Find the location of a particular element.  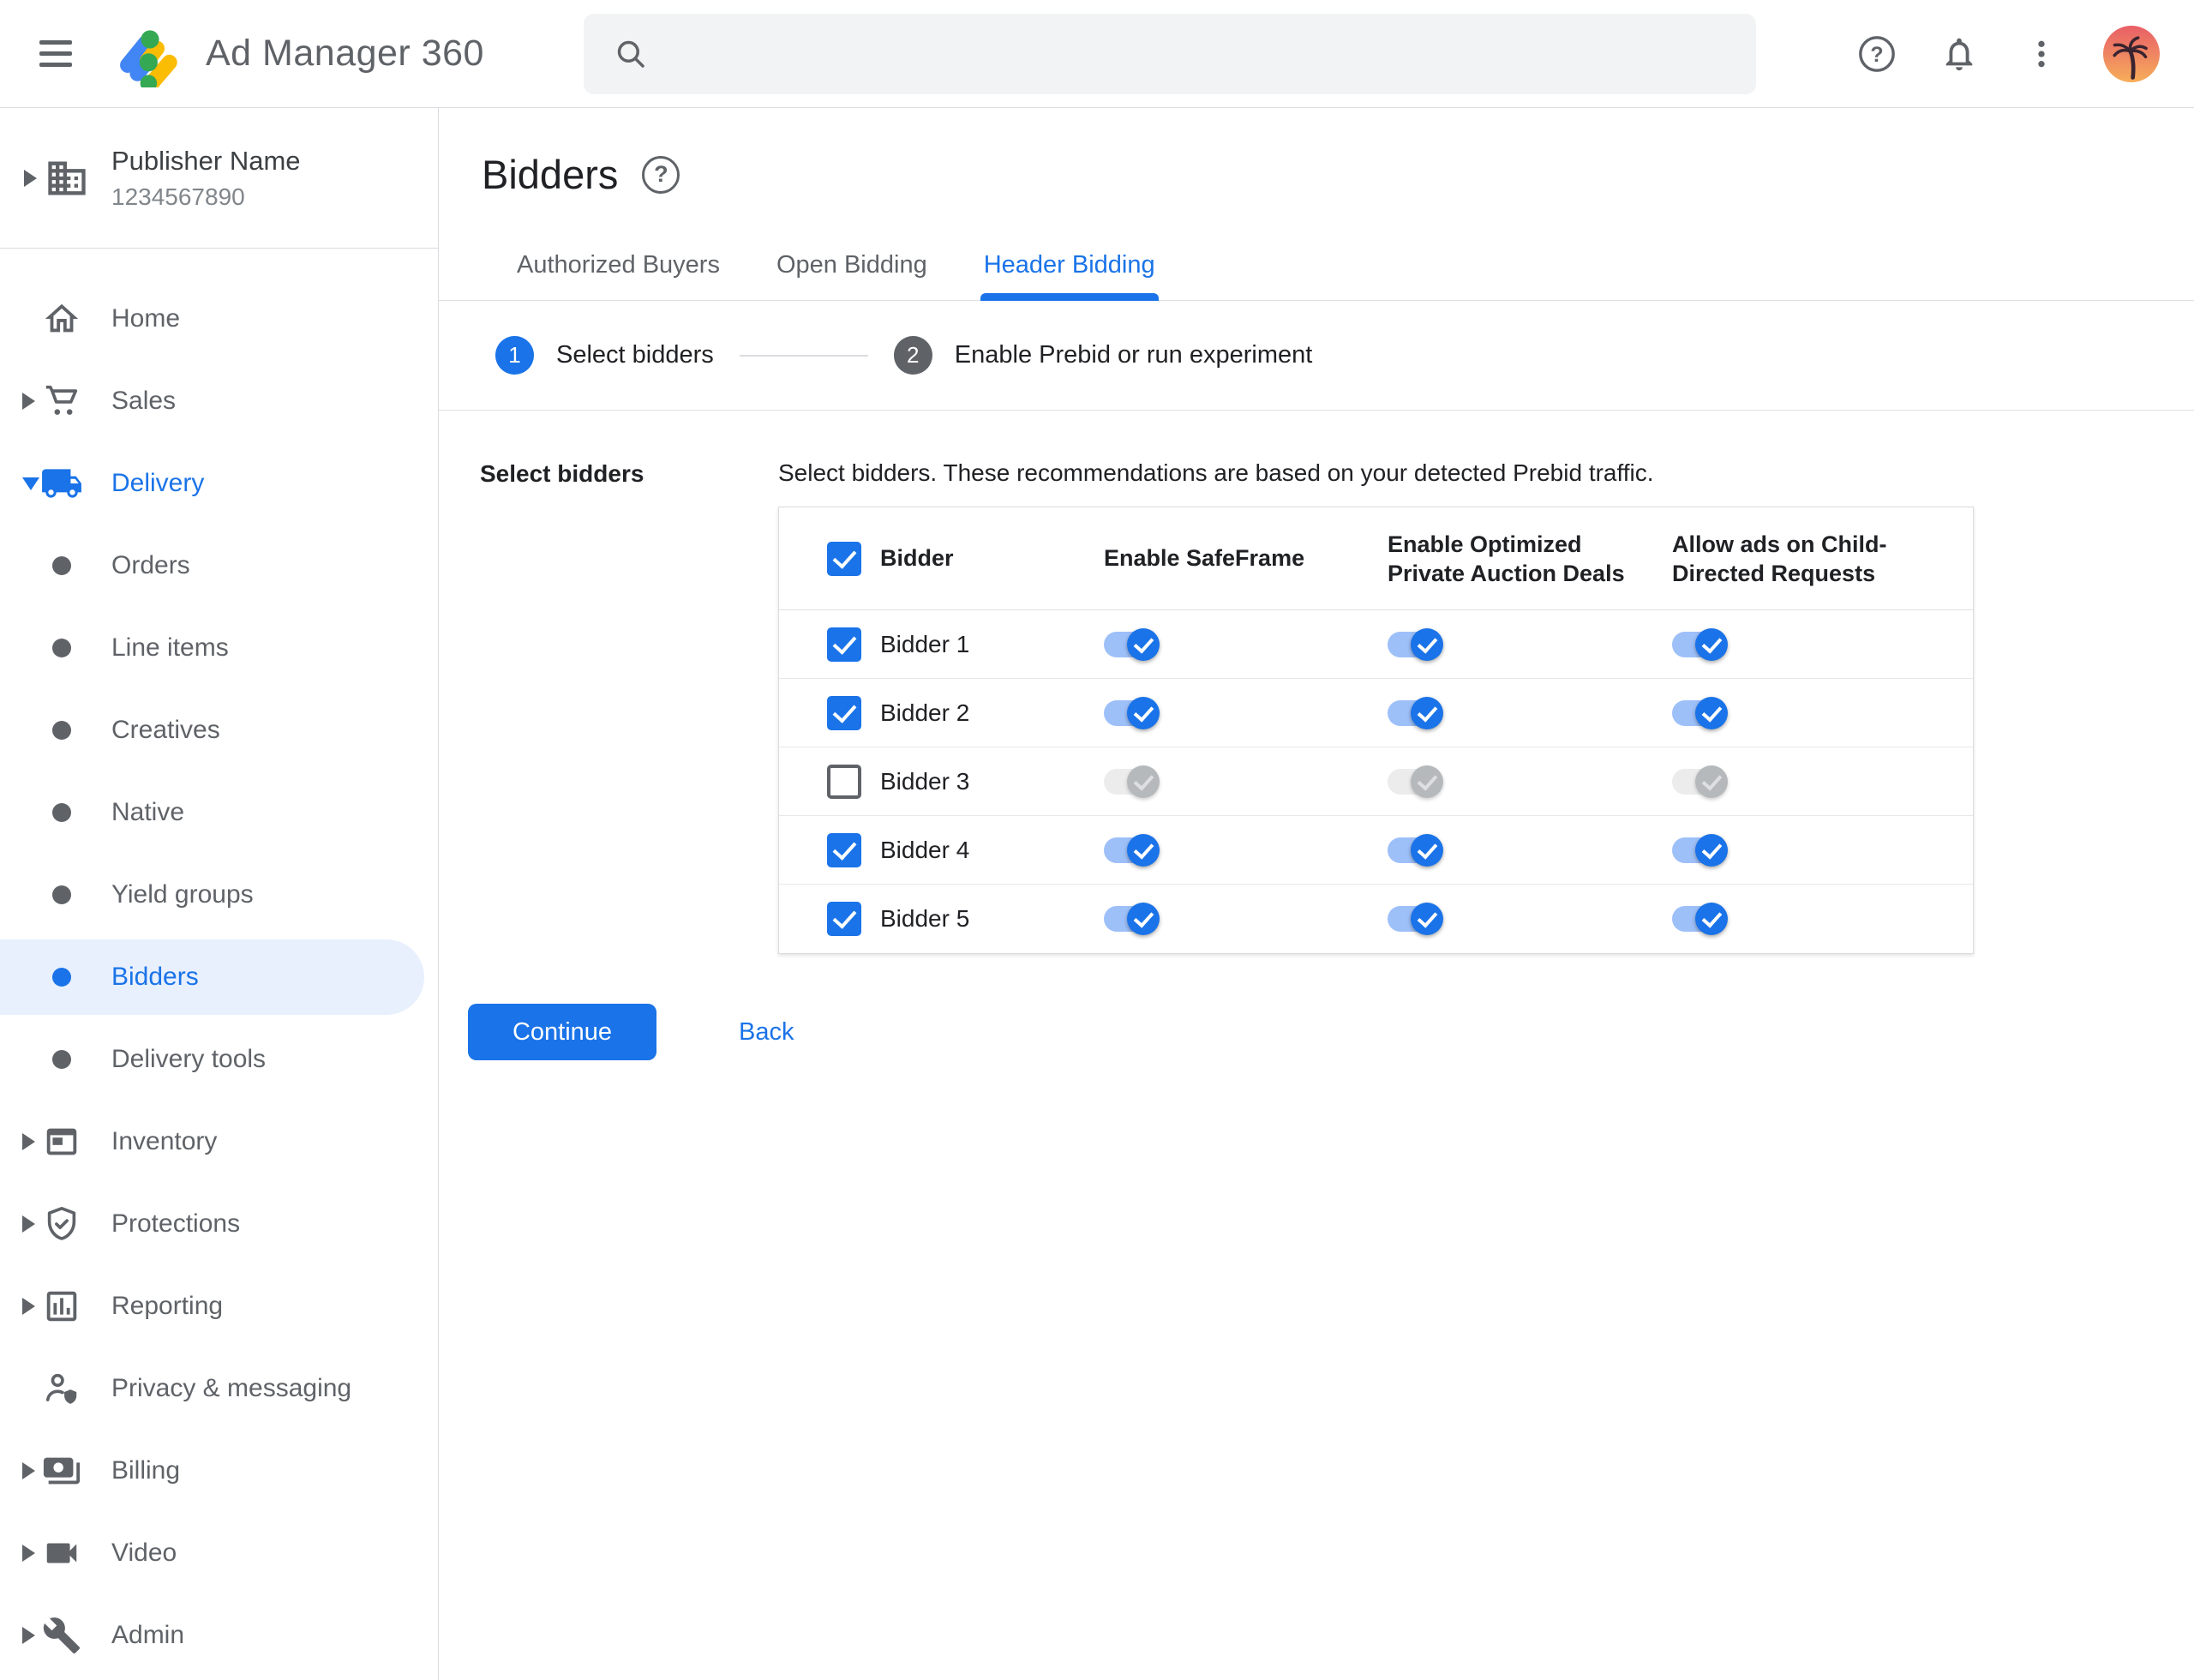

shield-check-icon is located at coordinates (61, 1223).